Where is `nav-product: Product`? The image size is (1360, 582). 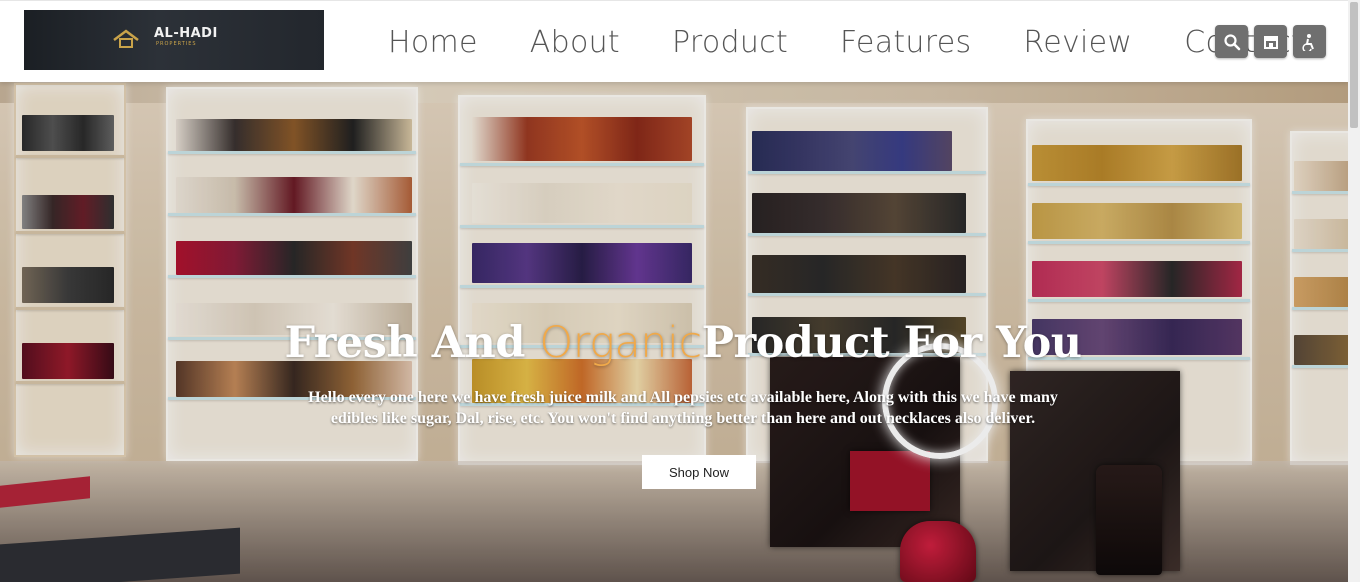 nav-product: Product is located at coordinates (721, 43).